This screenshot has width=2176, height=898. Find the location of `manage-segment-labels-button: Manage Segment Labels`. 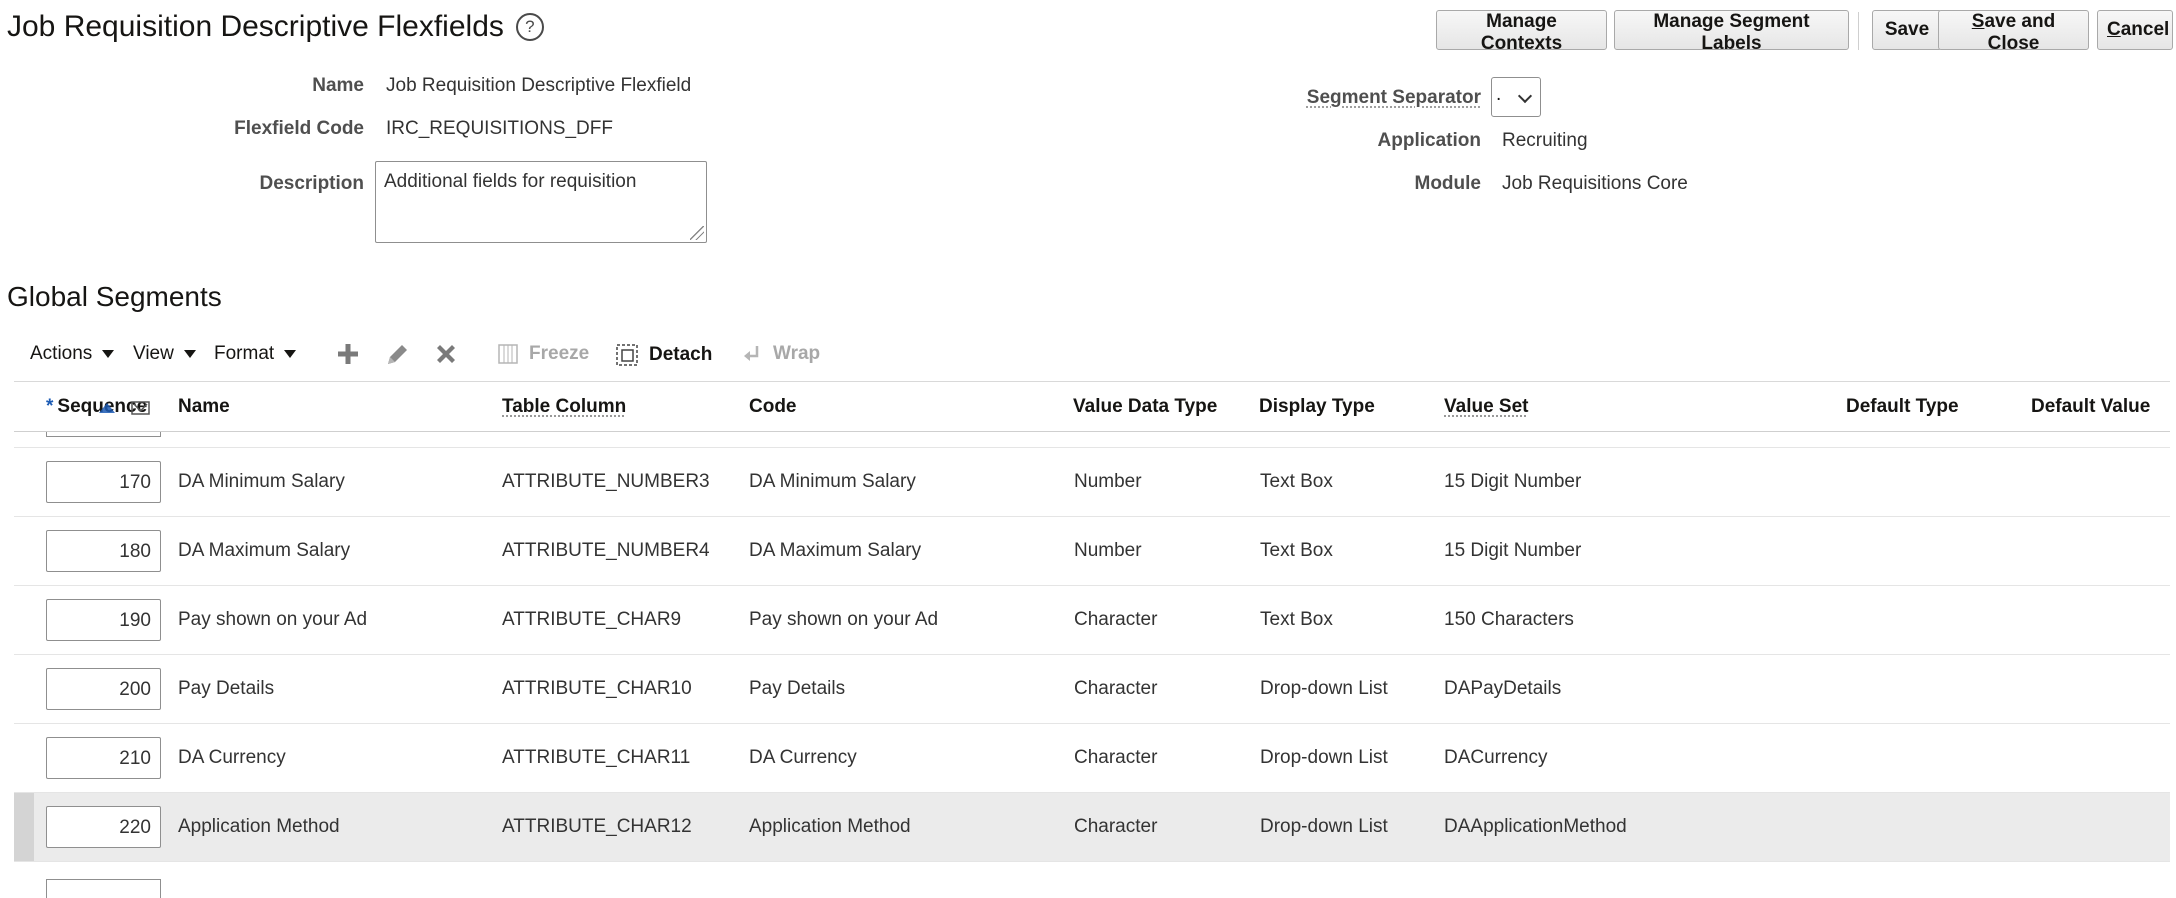

manage-segment-labels-button: Manage Segment Labels is located at coordinates (1731, 32).